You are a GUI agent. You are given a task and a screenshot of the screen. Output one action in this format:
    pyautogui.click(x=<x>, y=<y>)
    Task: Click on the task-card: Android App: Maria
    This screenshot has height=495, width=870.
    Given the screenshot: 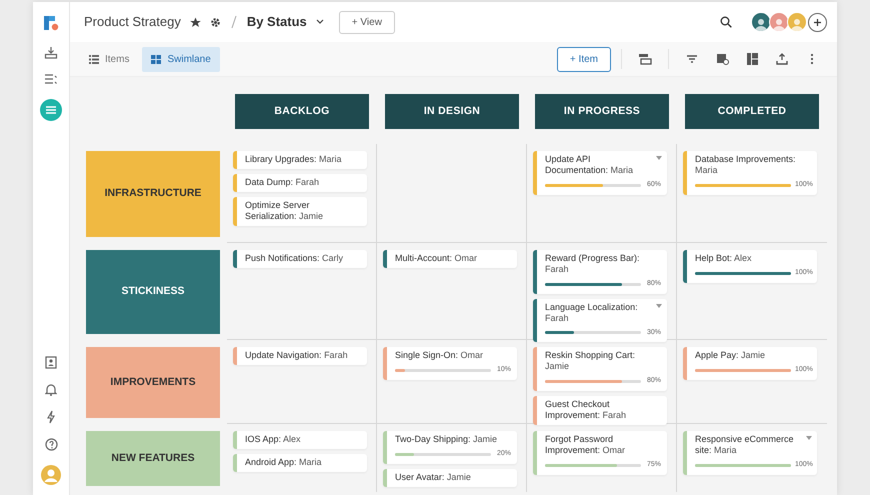 What is the action you would take?
    pyautogui.click(x=300, y=463)
    